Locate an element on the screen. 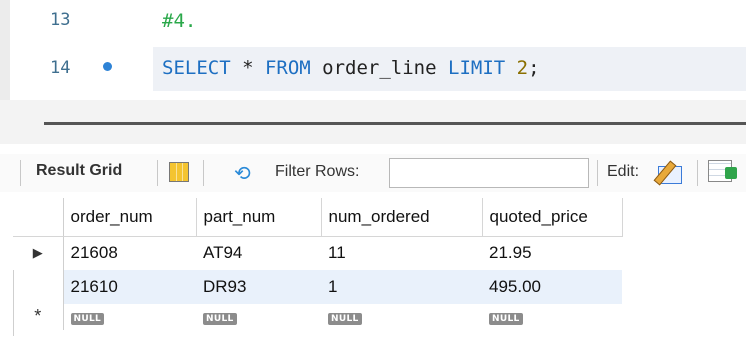  editor-line-14: 14 SELECT * FROM order_line LIMIT 2; is located at coordinates (378, 69).